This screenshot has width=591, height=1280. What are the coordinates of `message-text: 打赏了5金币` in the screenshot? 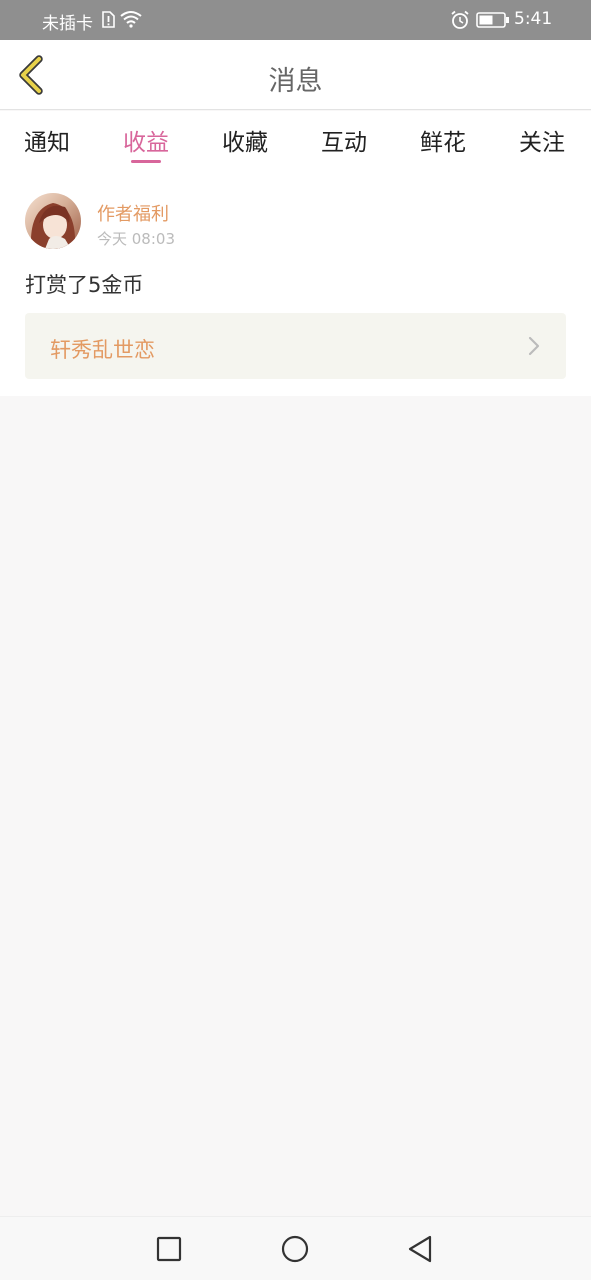 It's located at (84, 285).